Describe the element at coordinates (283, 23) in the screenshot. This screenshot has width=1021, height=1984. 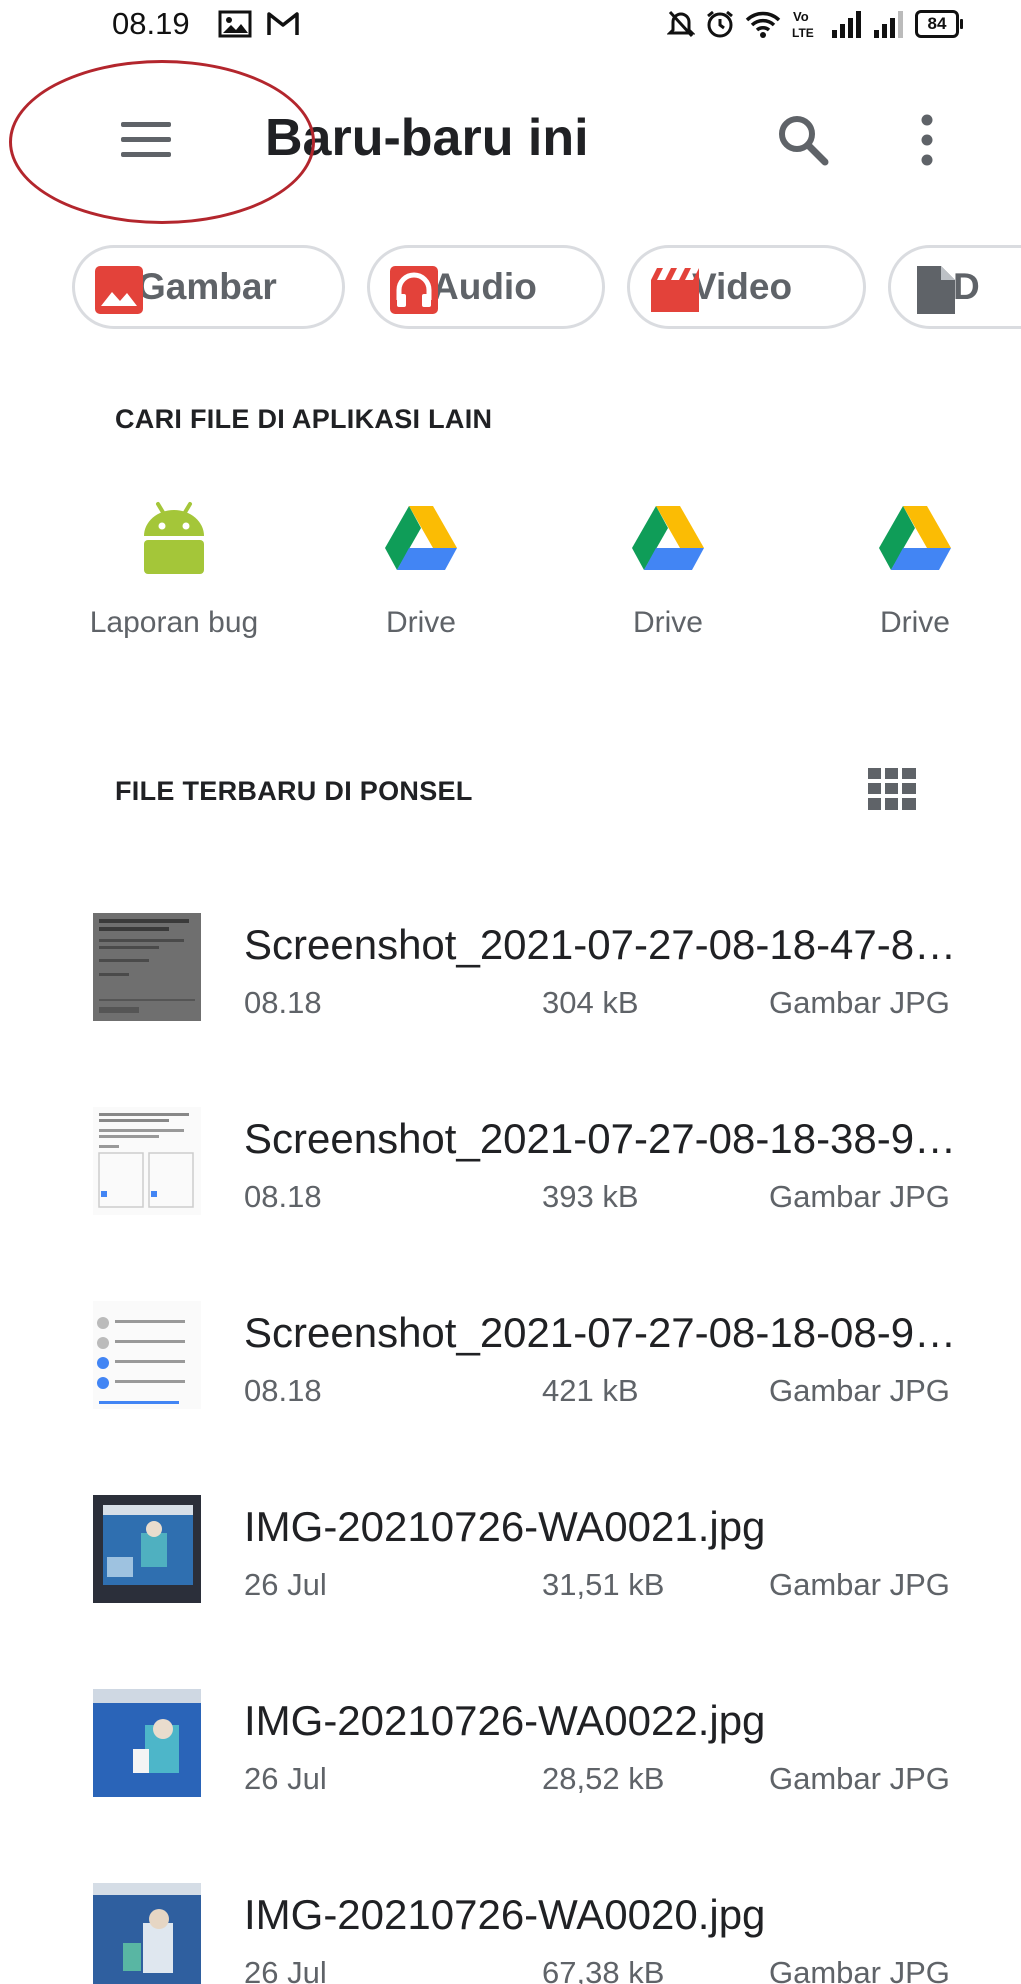
I see `gmail-icon` at that location.